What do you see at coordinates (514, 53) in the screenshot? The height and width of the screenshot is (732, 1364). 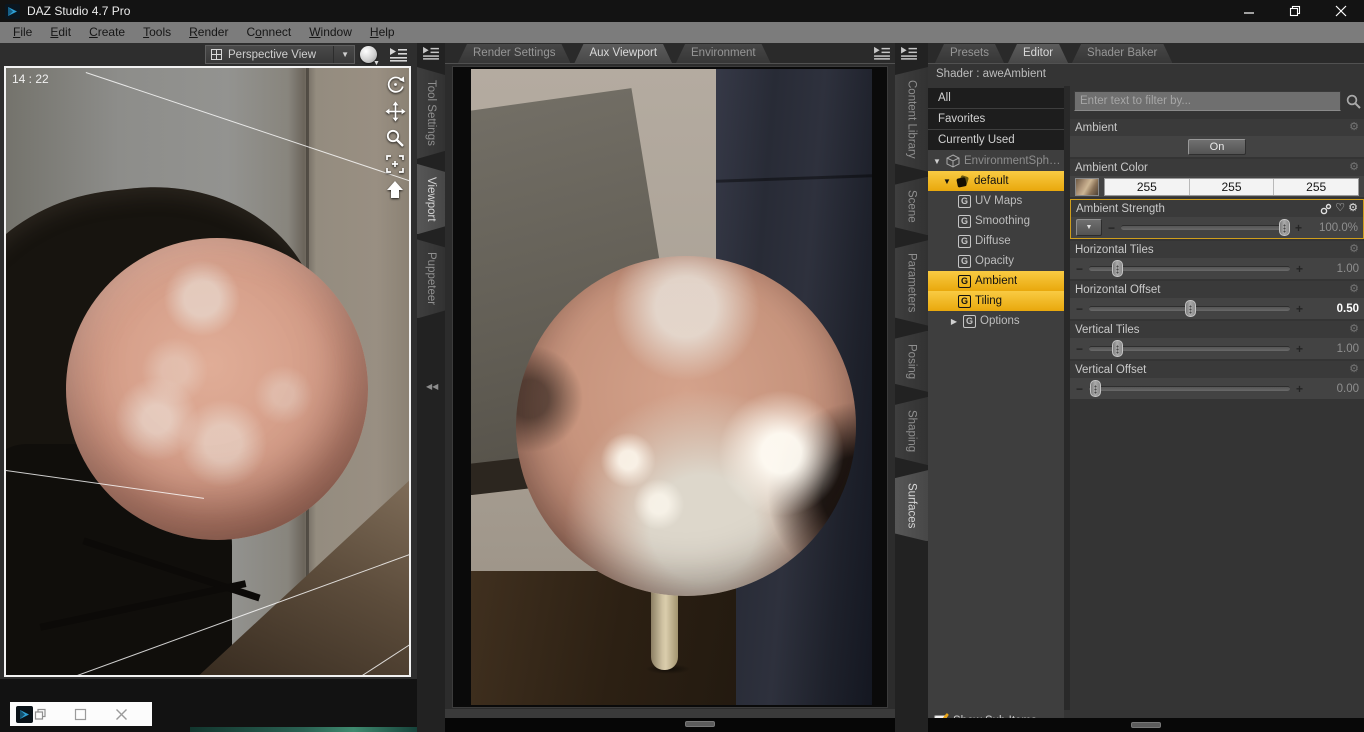 I see `tab-render-settings: Render Settings` at bounding box center [514, 53].